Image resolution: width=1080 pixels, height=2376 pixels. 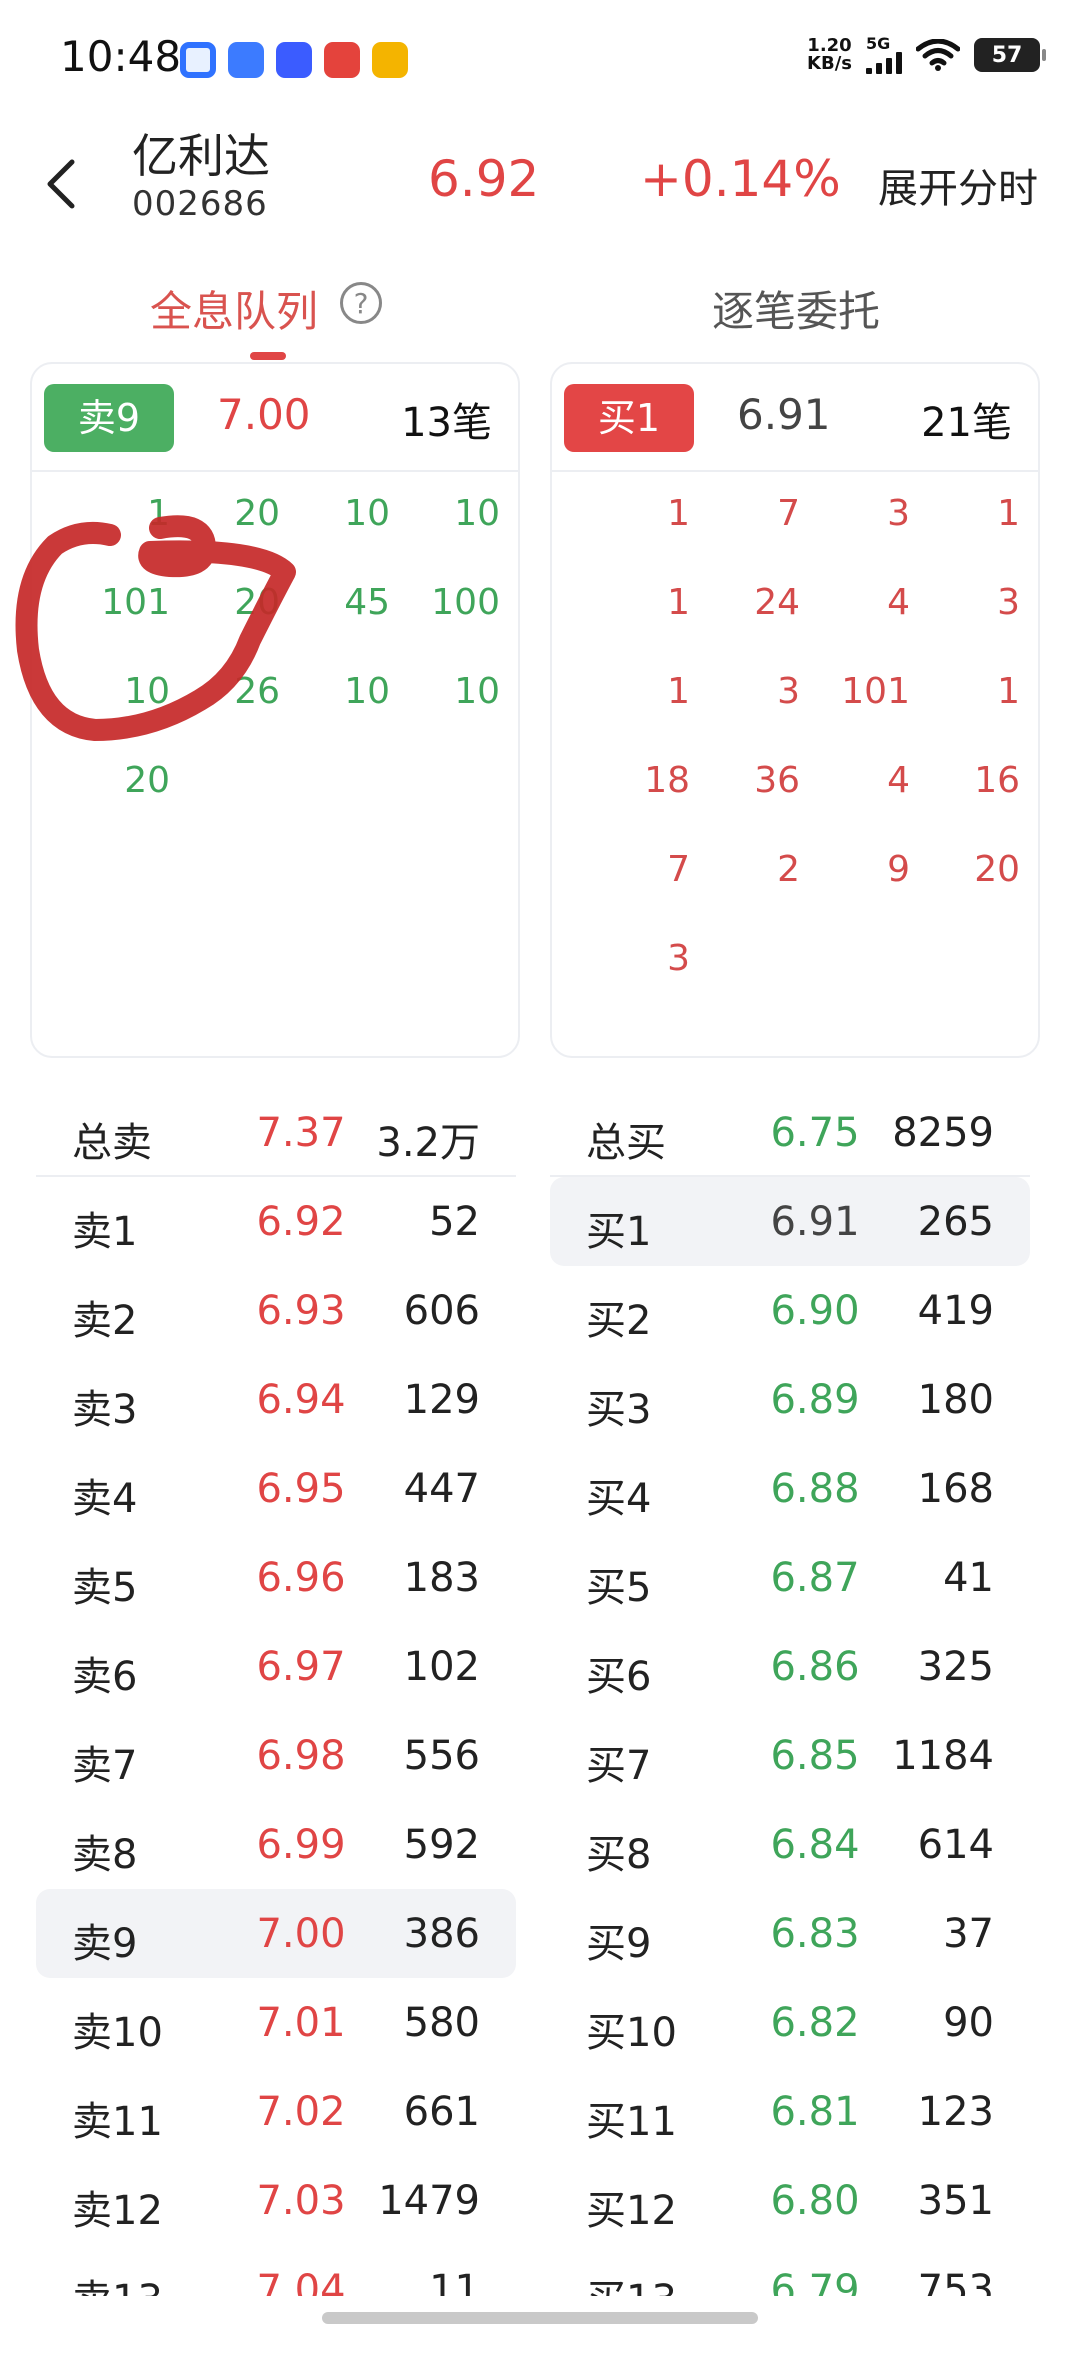 I want to click on sell-book-row: 卖7 6.98 556, so click(x=276, y=1755).